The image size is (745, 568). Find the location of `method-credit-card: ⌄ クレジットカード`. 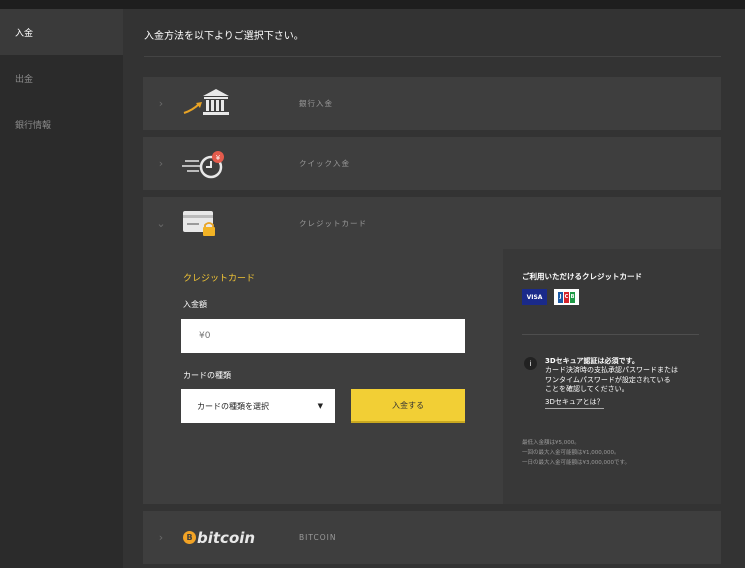

method-credit-card: ⌄ クレジットカード is located at coordinates (432, 223).